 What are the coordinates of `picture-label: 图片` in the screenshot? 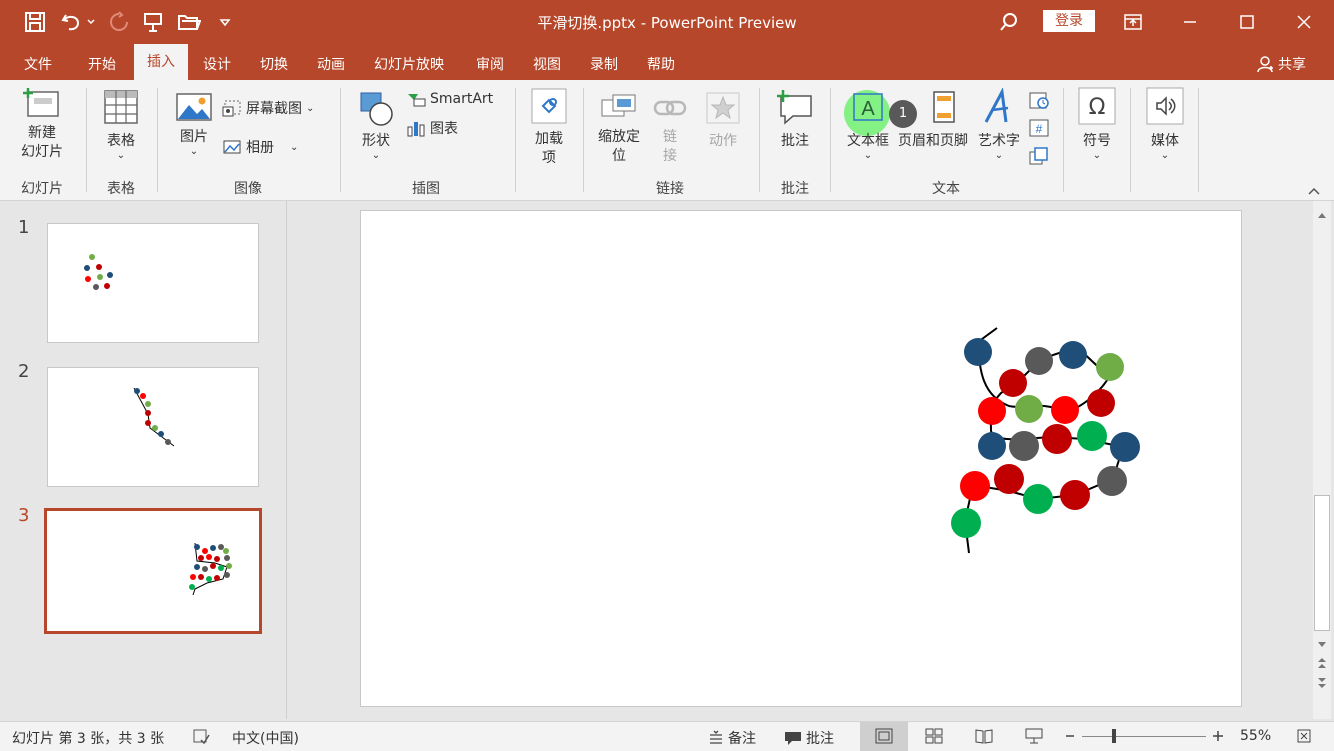 It's located at (194, 137).